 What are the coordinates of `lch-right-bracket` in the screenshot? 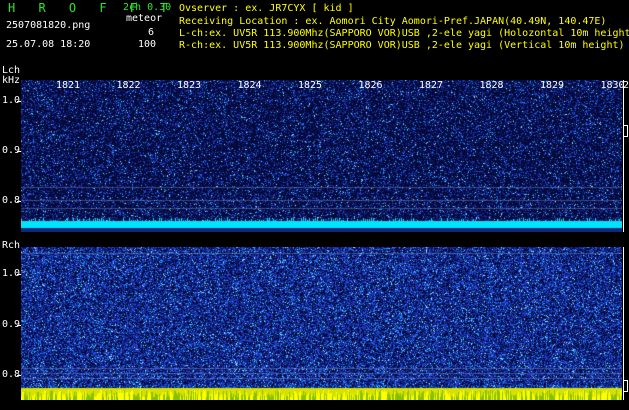 It's located at (625, 131).